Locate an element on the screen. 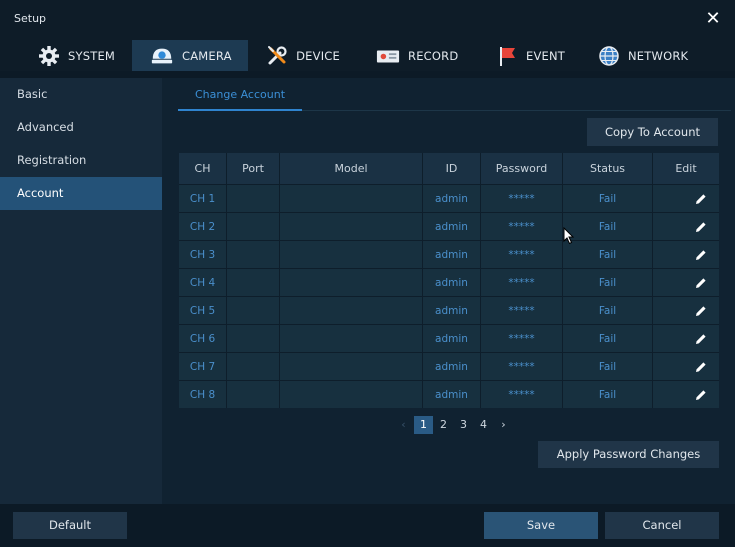 The width and height of the screenshot is (735, 547). table-row: CH 3 admin ***** Fail is located at coordinates (449, 254).